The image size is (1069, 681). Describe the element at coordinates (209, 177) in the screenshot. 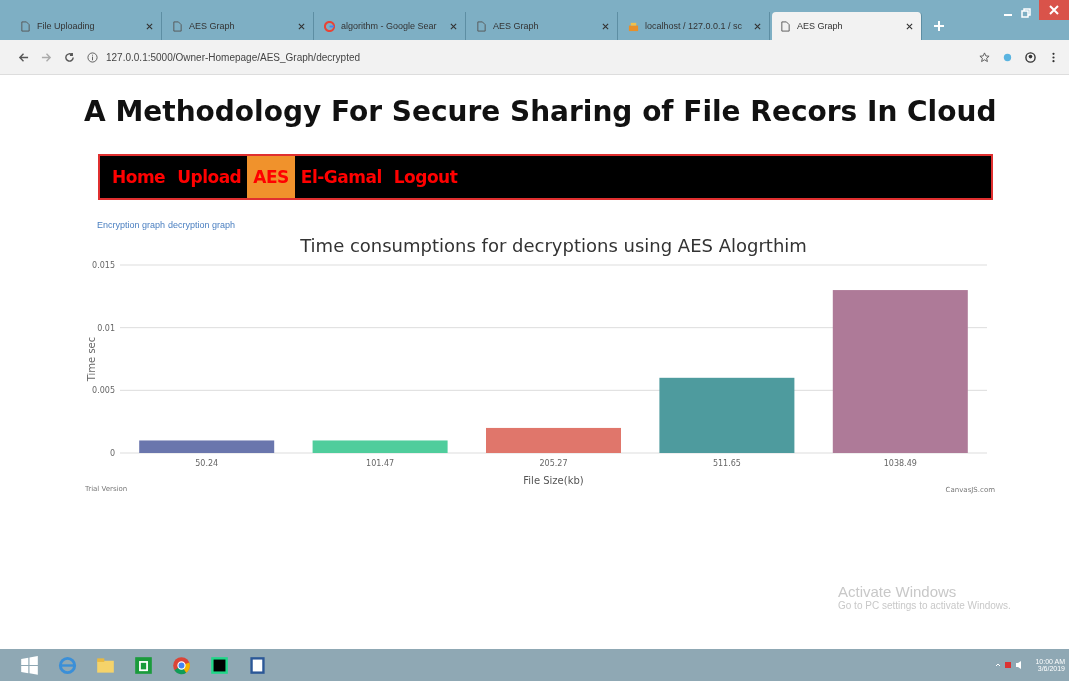

I see `nav-link: Upload` at that location.